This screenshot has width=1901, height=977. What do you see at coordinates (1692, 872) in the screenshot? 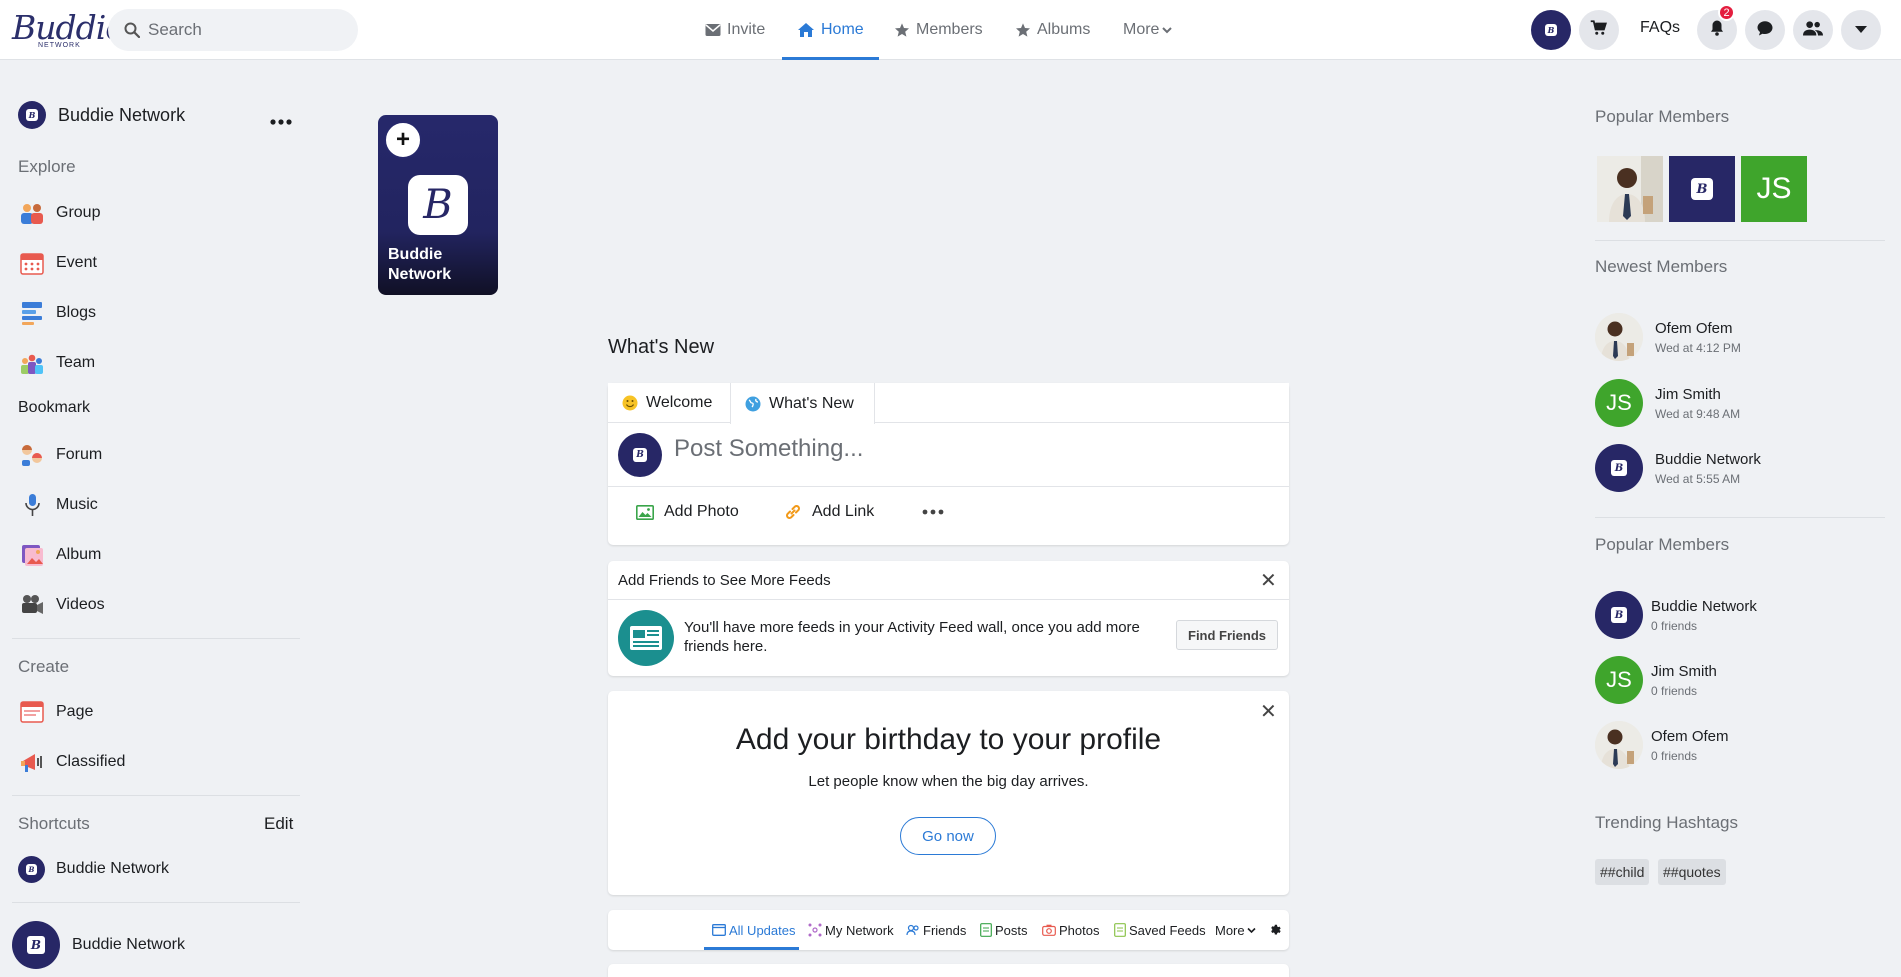
I see `hashtag-chip: ##quotes` at bounding box center [1692, 872].